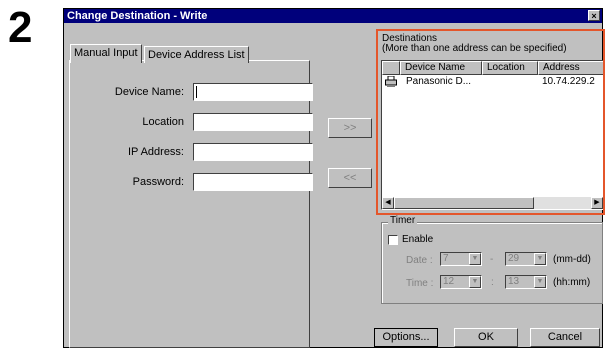 The image size is (607, 349). Describe the element at coordinates (565, 337) in the screenshot. I see `cancel-button: Cancel` at that location.